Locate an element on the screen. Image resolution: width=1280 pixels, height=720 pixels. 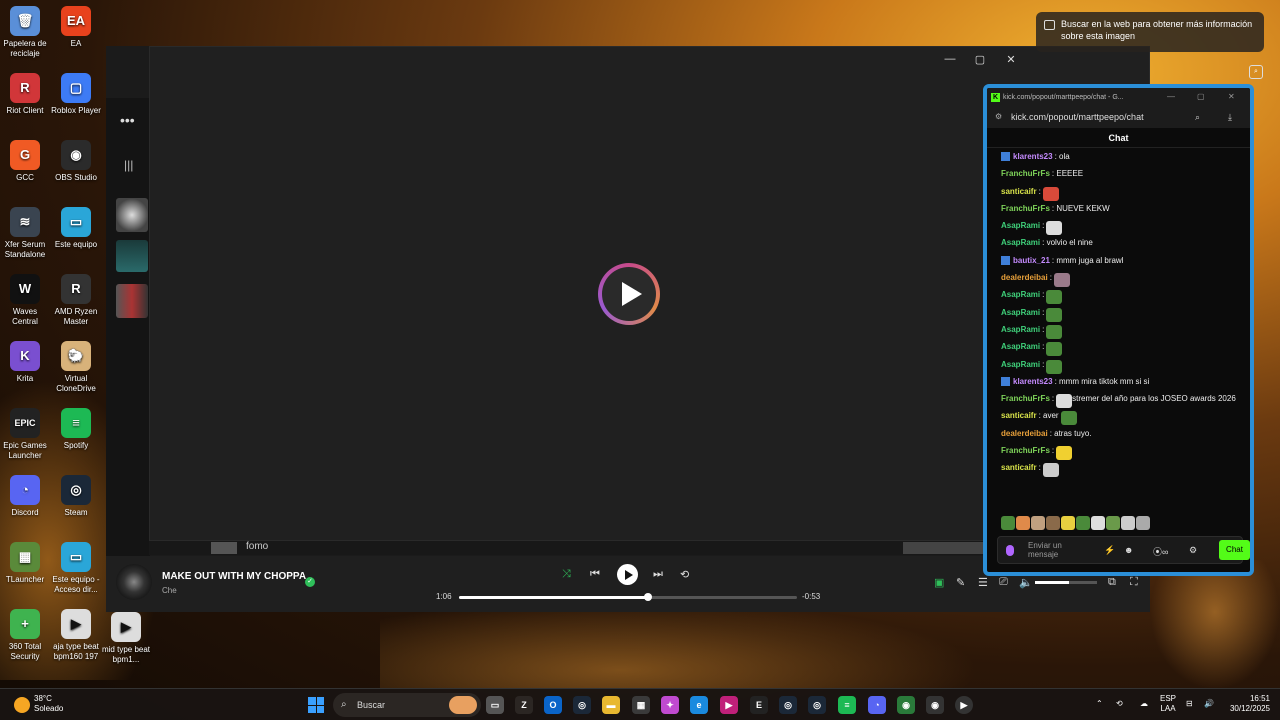
sync-icon: ⟲ is located at coordinates (1119, 704).